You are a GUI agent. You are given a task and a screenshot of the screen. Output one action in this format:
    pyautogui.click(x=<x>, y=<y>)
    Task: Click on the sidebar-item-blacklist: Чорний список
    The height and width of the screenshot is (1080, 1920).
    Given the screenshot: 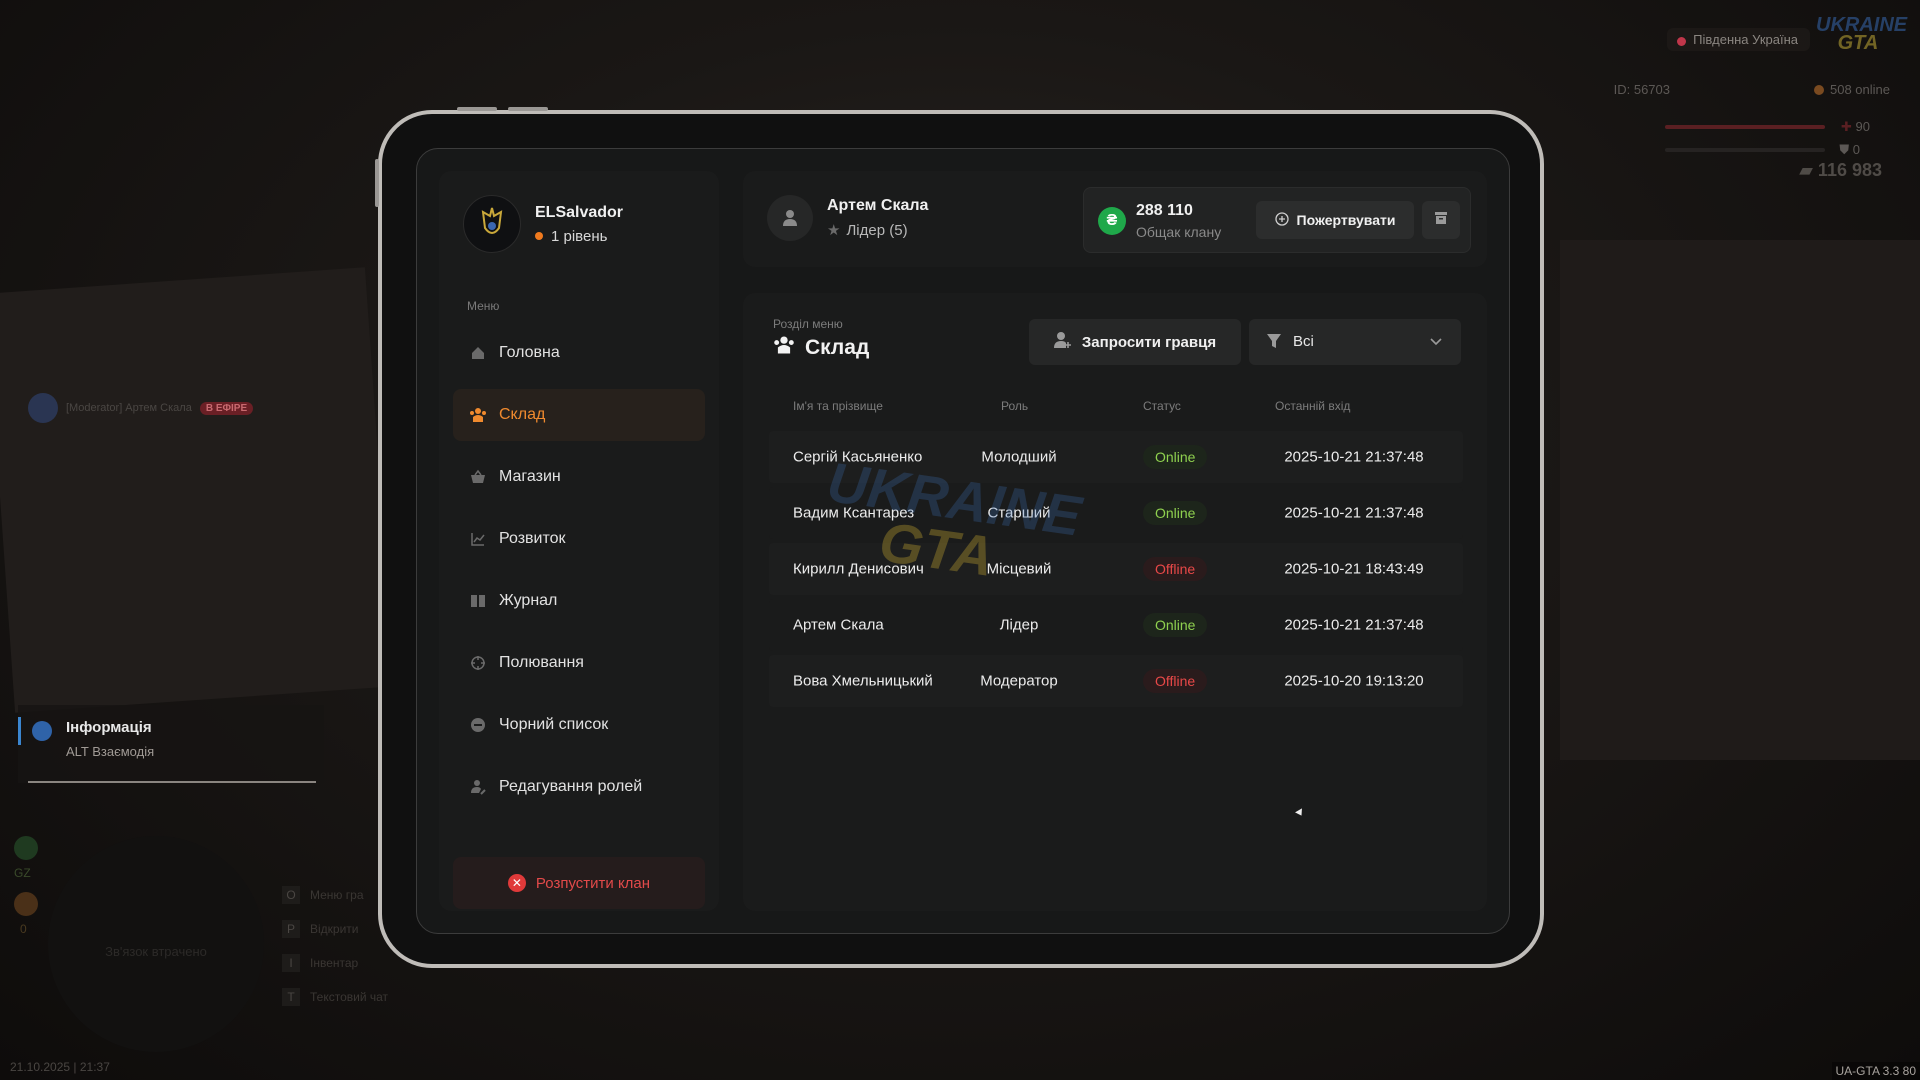 What is the action you would take?
    pyautogui.click(x=579, y=725)
    